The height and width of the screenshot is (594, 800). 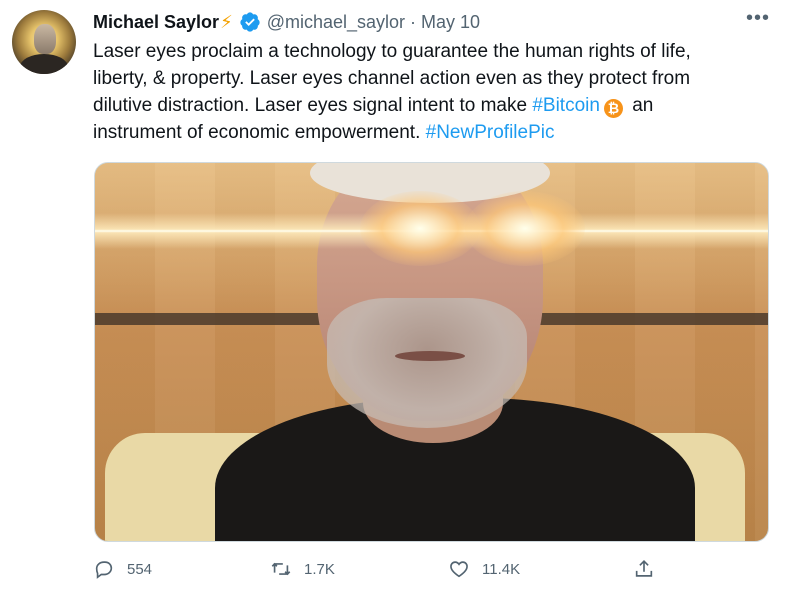 What do you see at coordinates (613, 108) in the screenshot?
I see `bitcoin-icon: ₿` at bounding box center [613, 108].